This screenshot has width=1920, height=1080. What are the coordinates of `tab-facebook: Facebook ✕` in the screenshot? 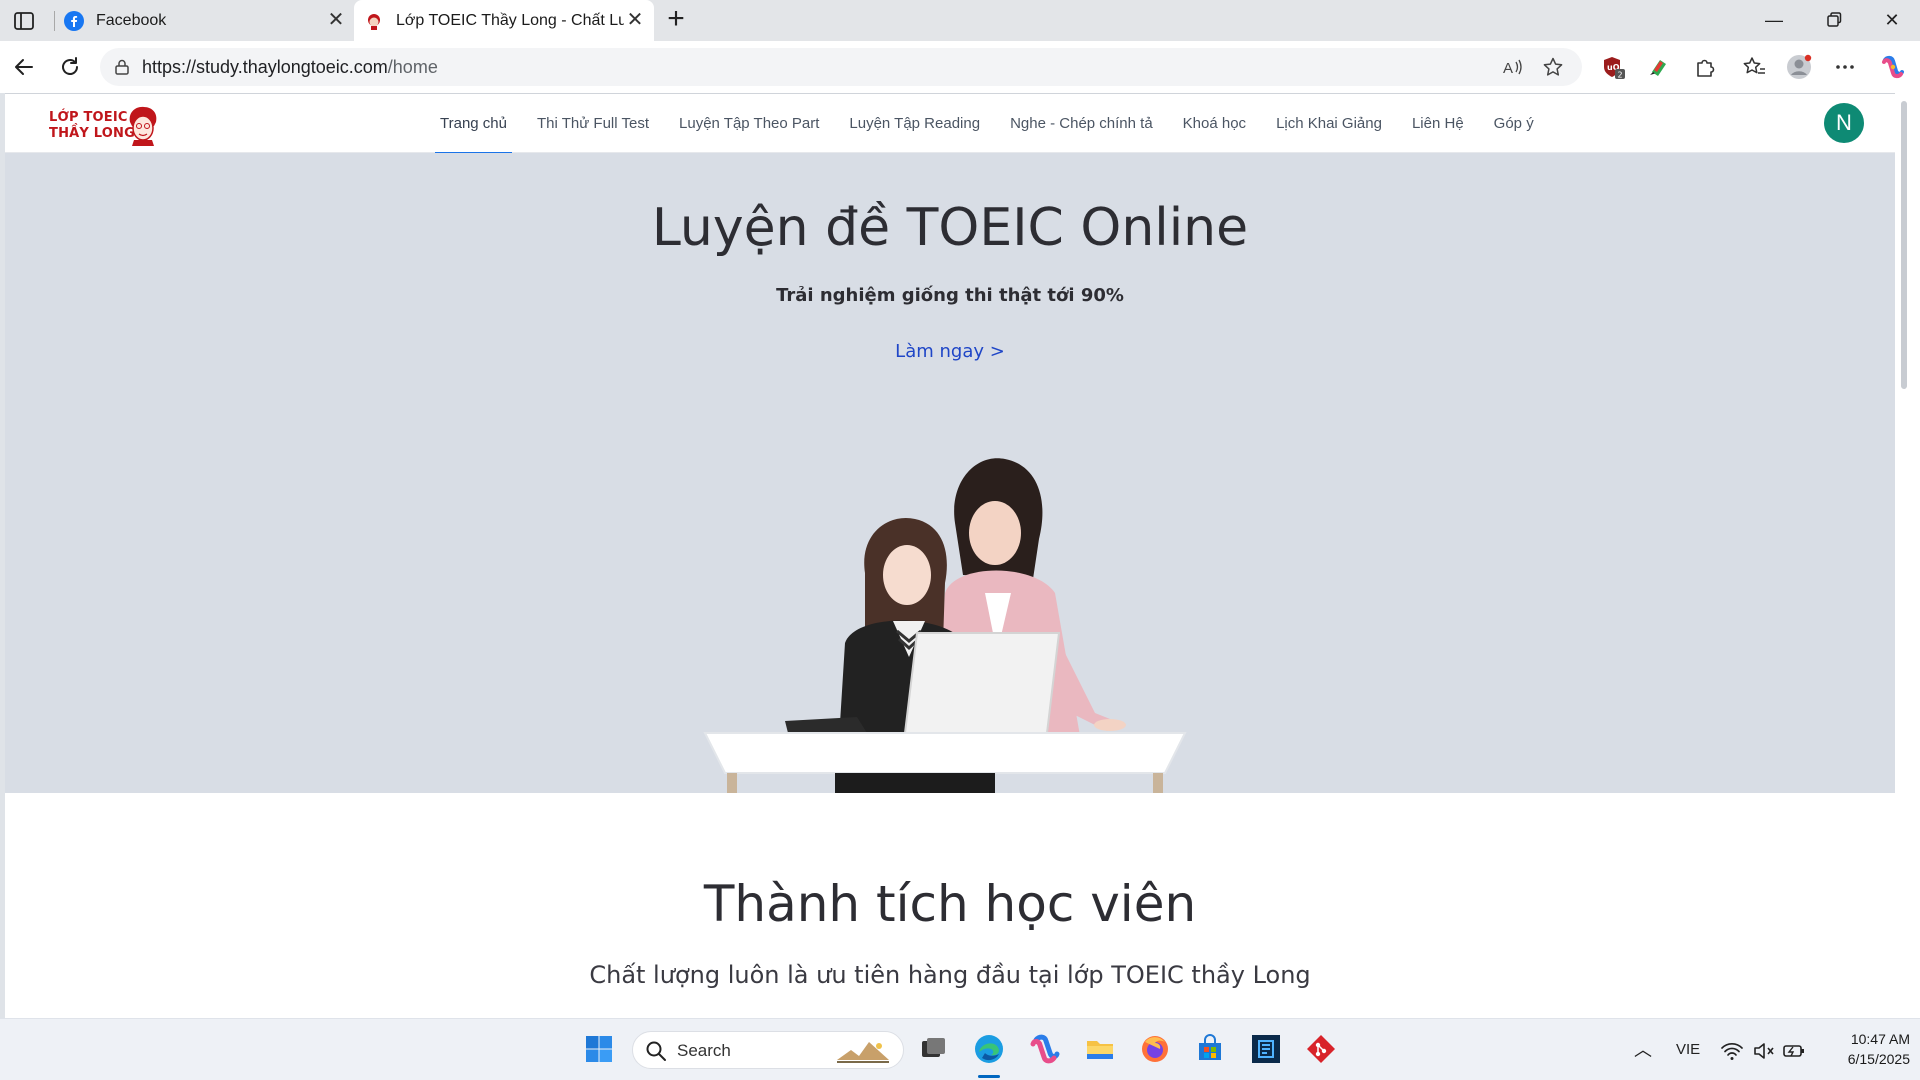 It's located at (204, 20).